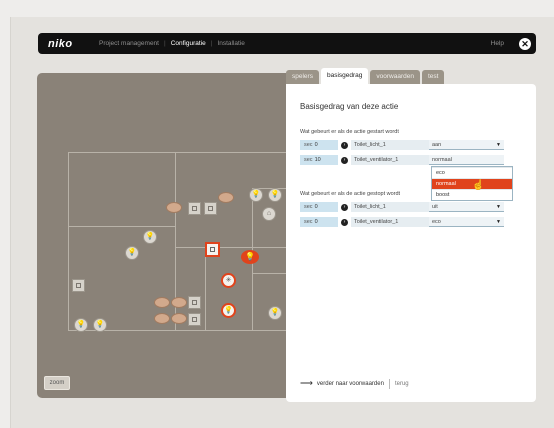 This screenshot has height=428, width=554. Describe the element at coordinates (57, 383) in the screenshot. I see `zoom-button: zoom` at that location.